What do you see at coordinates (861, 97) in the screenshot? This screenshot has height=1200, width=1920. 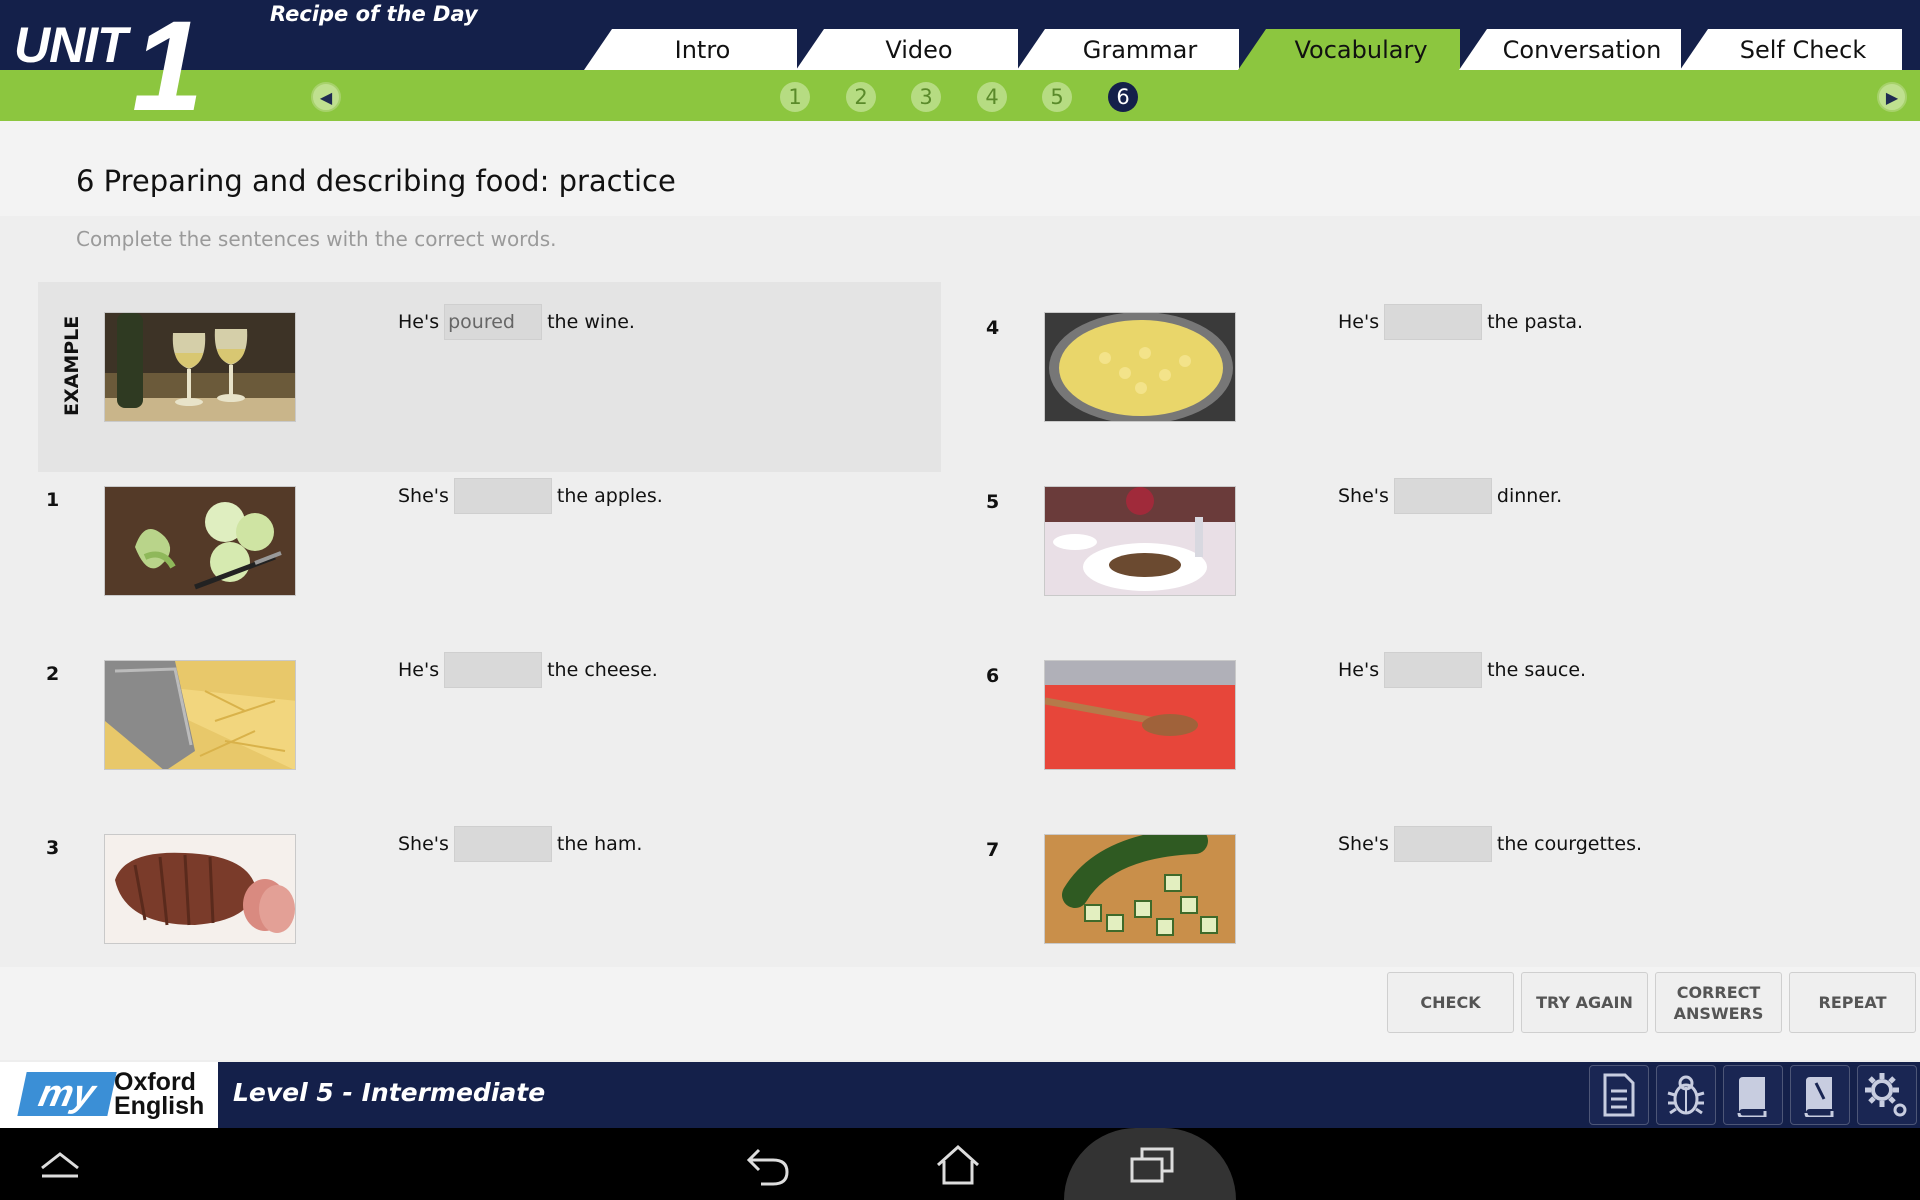 I see `page-2-button: 2` at bounding box center [861, 97].